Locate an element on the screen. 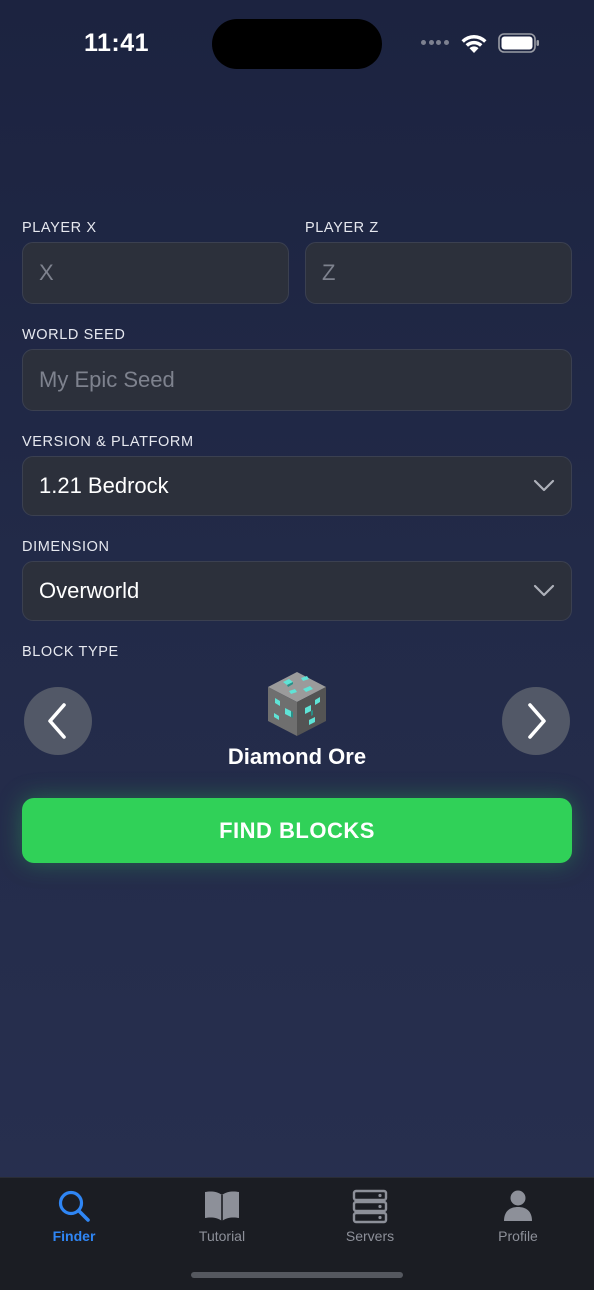 The image size is (594, 1290). diamond-ore-icon is located at coordinates (297, 704).